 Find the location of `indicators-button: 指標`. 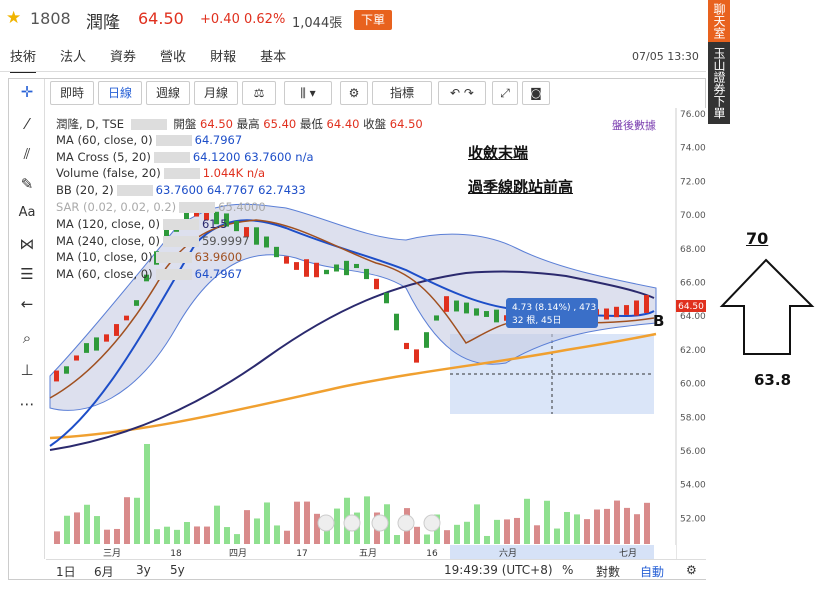

indicators-button: 指標 is located at coordinates (402, 93).